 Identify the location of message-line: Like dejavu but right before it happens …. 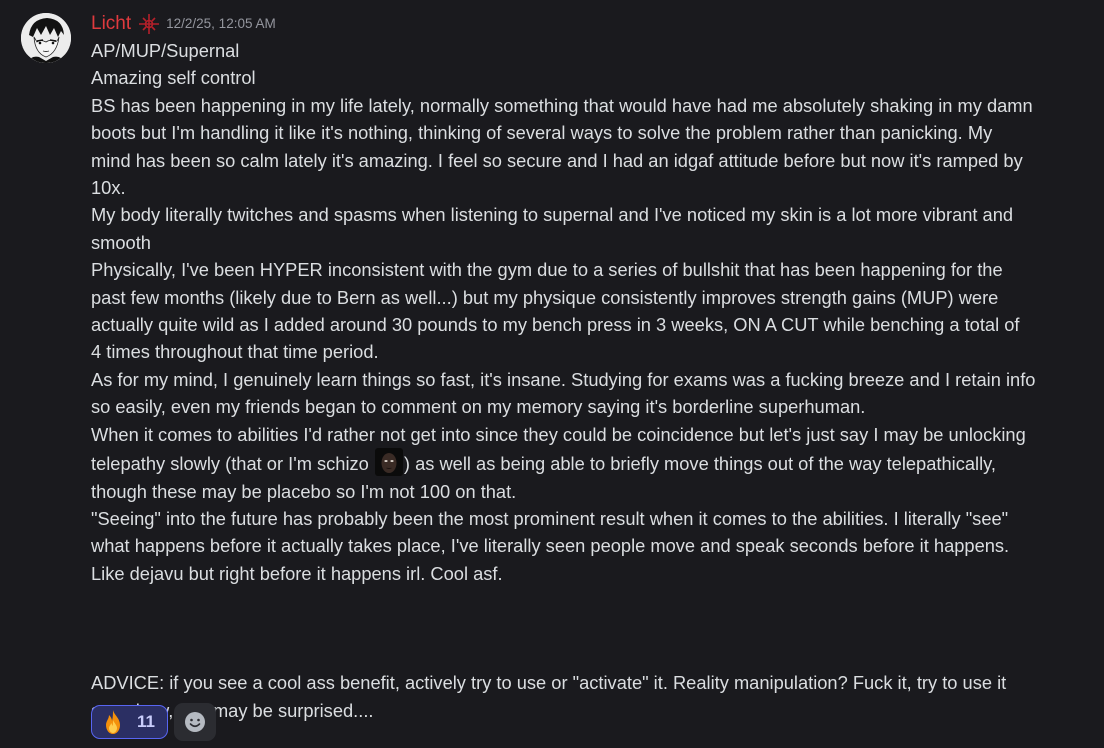
(297, 573).